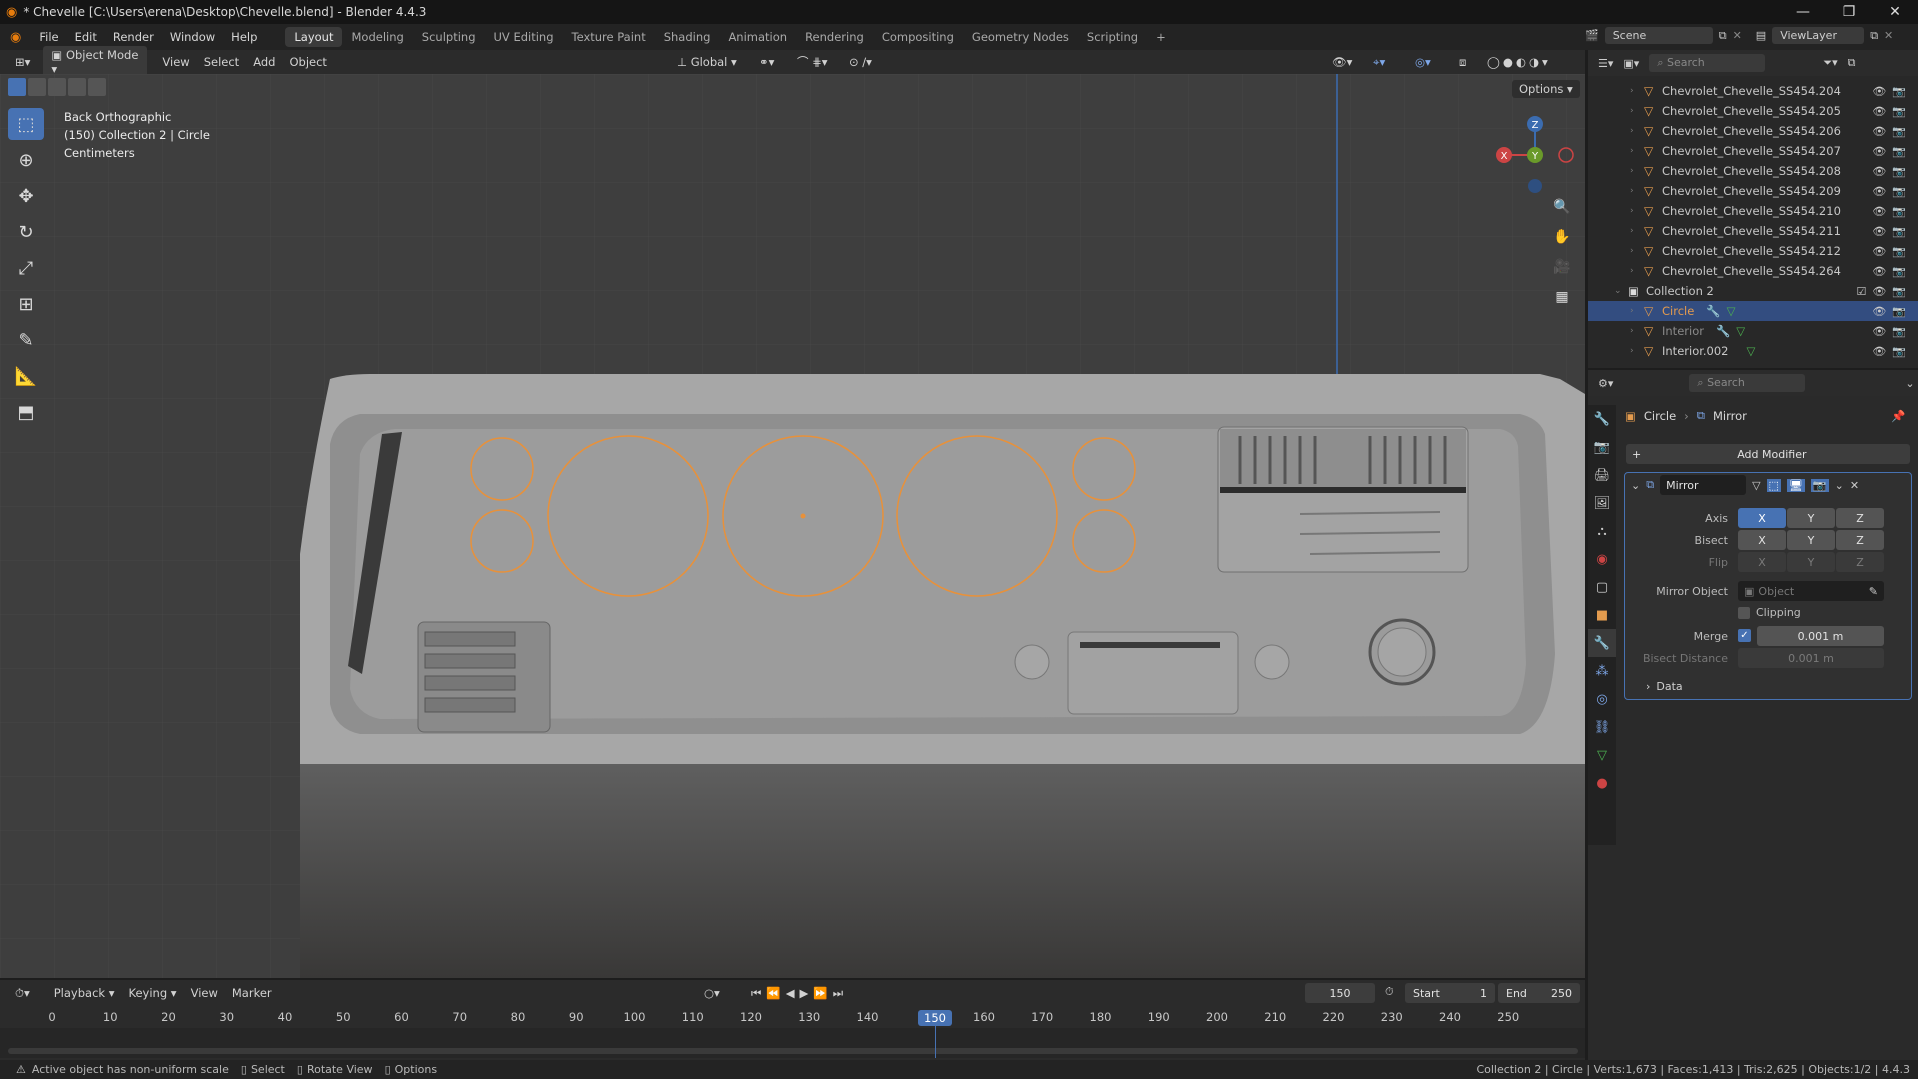  I want to click on zoom-icon: 🔍, so click(1562, 207).